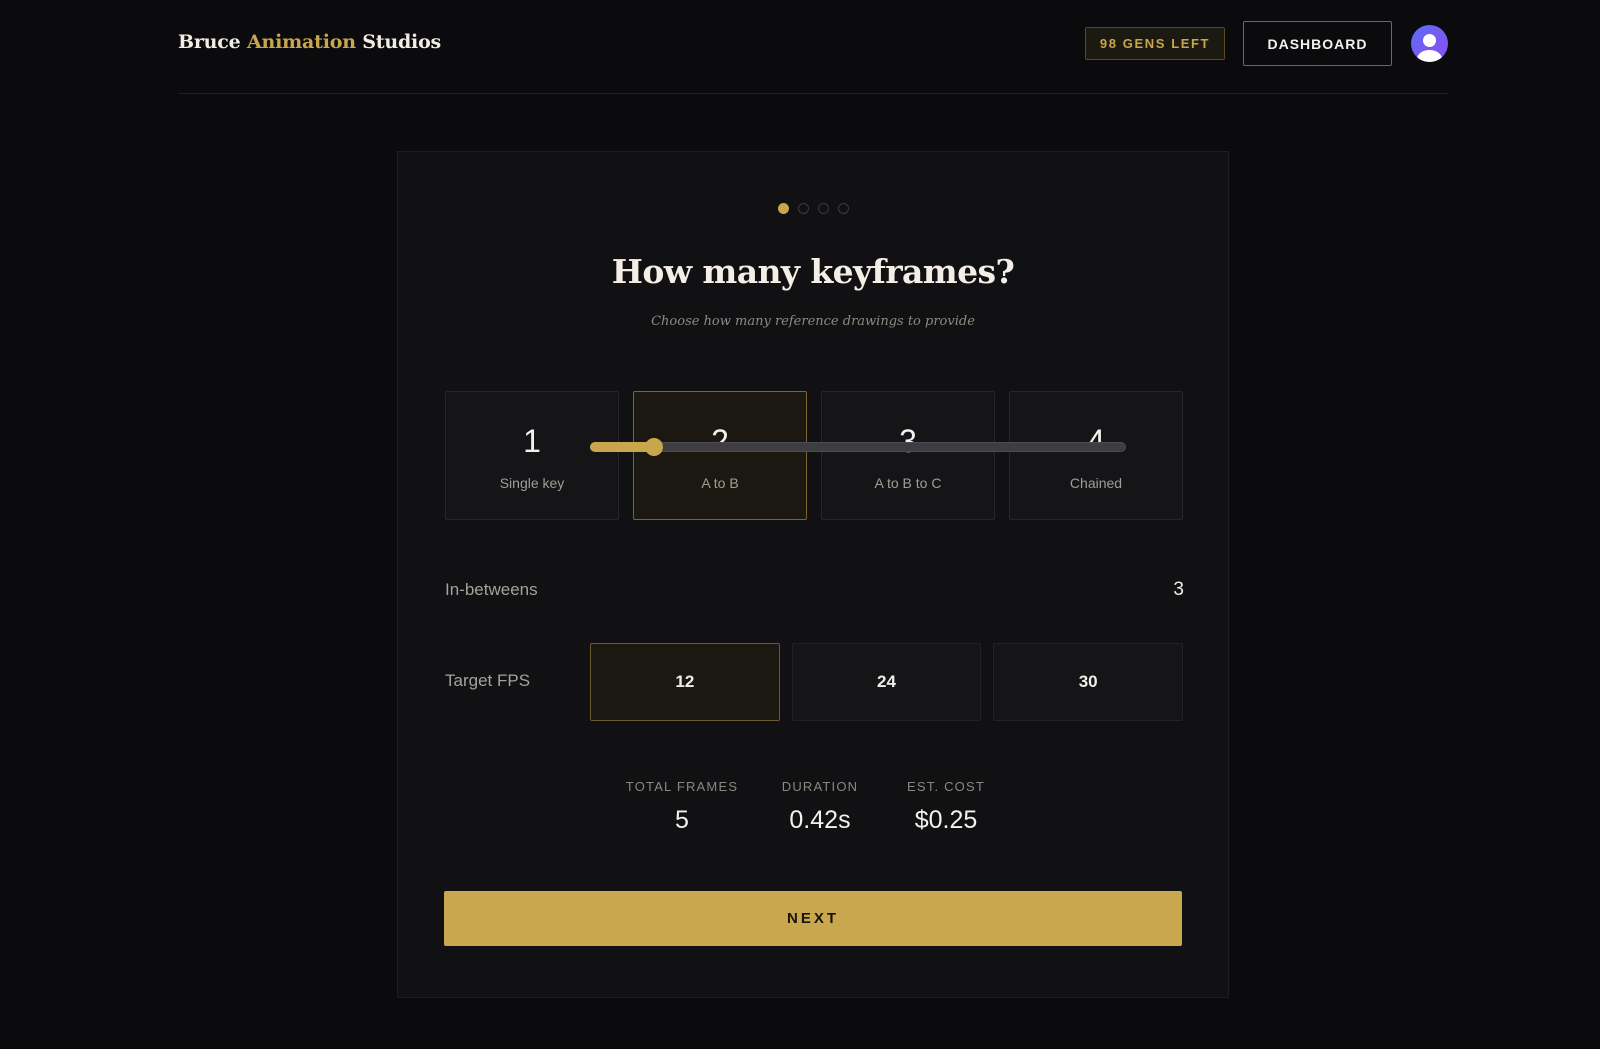  What do you see at coordinates (946, 786) in the screenshot?
I see `est-cost-label: EST. COST` at bounding box center [946, 786].